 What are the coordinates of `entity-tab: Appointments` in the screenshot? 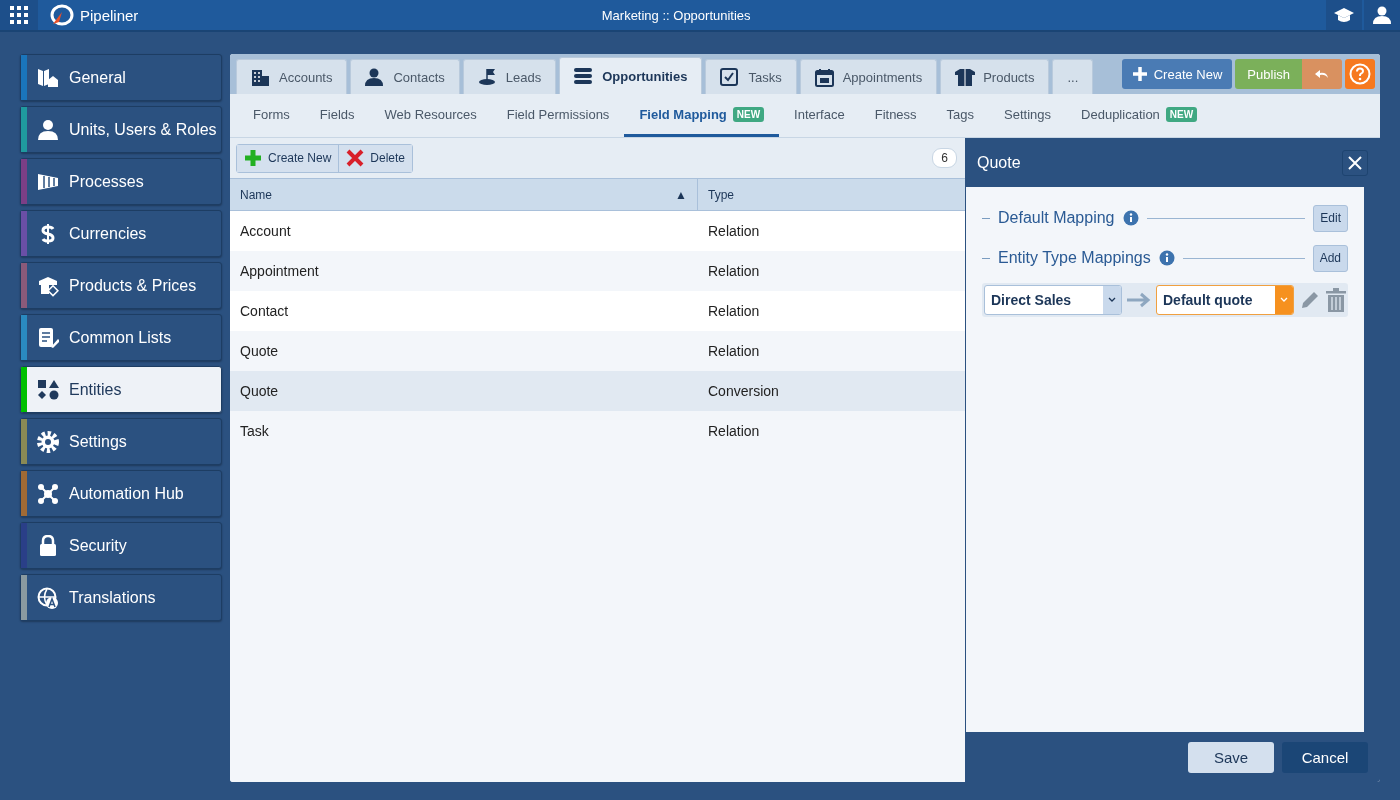 It's located at (868, 76).